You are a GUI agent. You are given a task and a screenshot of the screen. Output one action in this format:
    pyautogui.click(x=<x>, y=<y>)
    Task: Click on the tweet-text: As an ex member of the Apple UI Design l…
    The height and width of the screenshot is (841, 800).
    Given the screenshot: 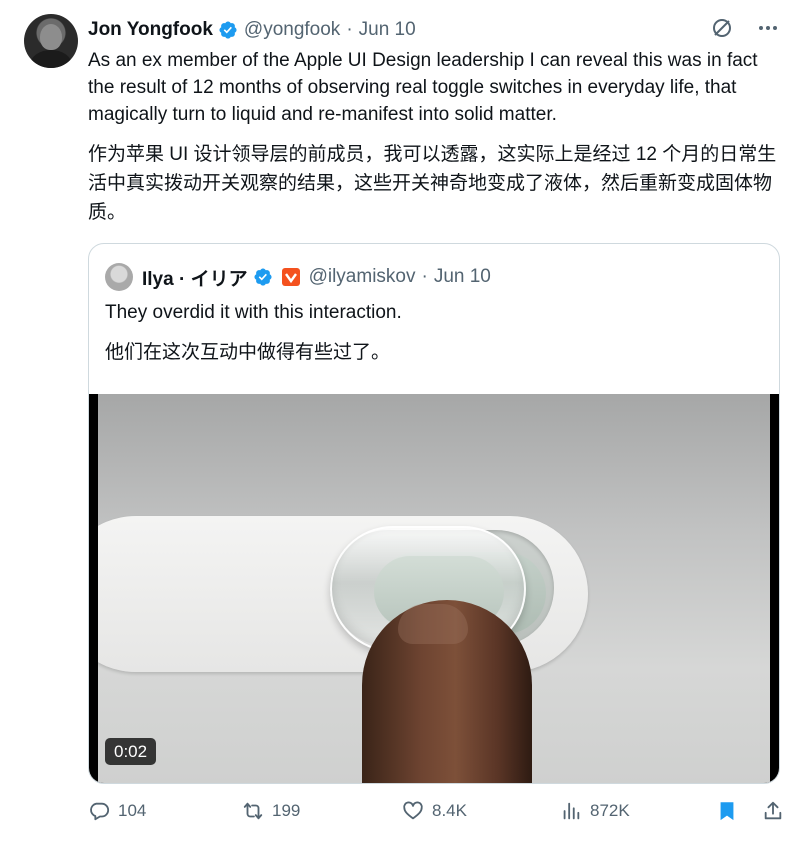 What is the action you would take?
    pyautogui.click(x=423, y=87)
    